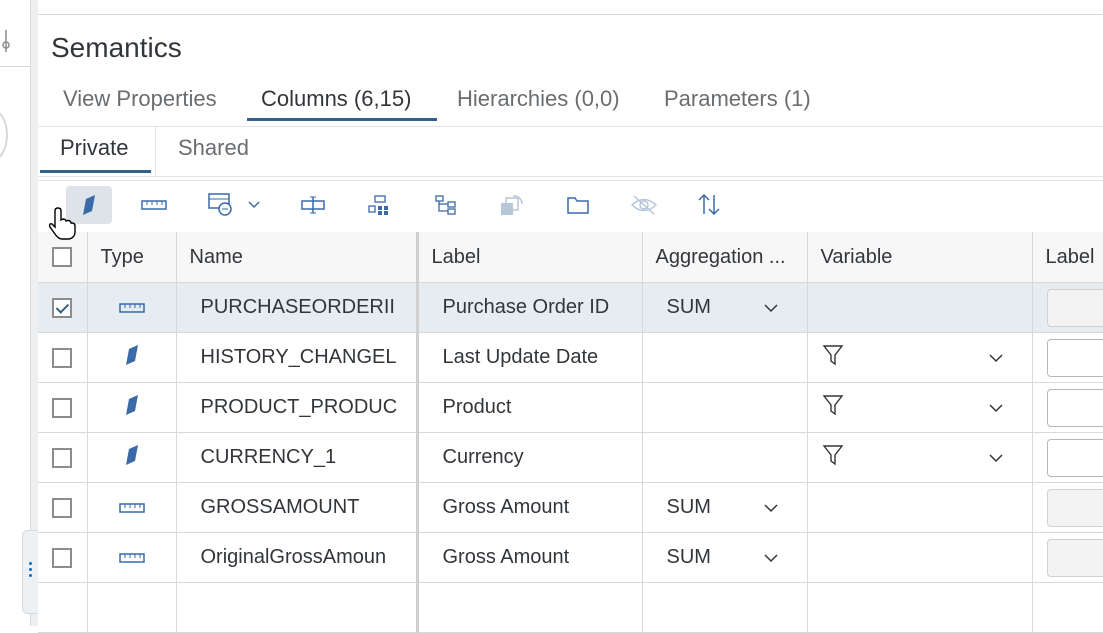 This screenshot has width=1103, height=633. What do you see at coordinates (570, 151) in the screenshot?
I see `sub-tab-bar: Private Shared` at bounding box center [570, 151].